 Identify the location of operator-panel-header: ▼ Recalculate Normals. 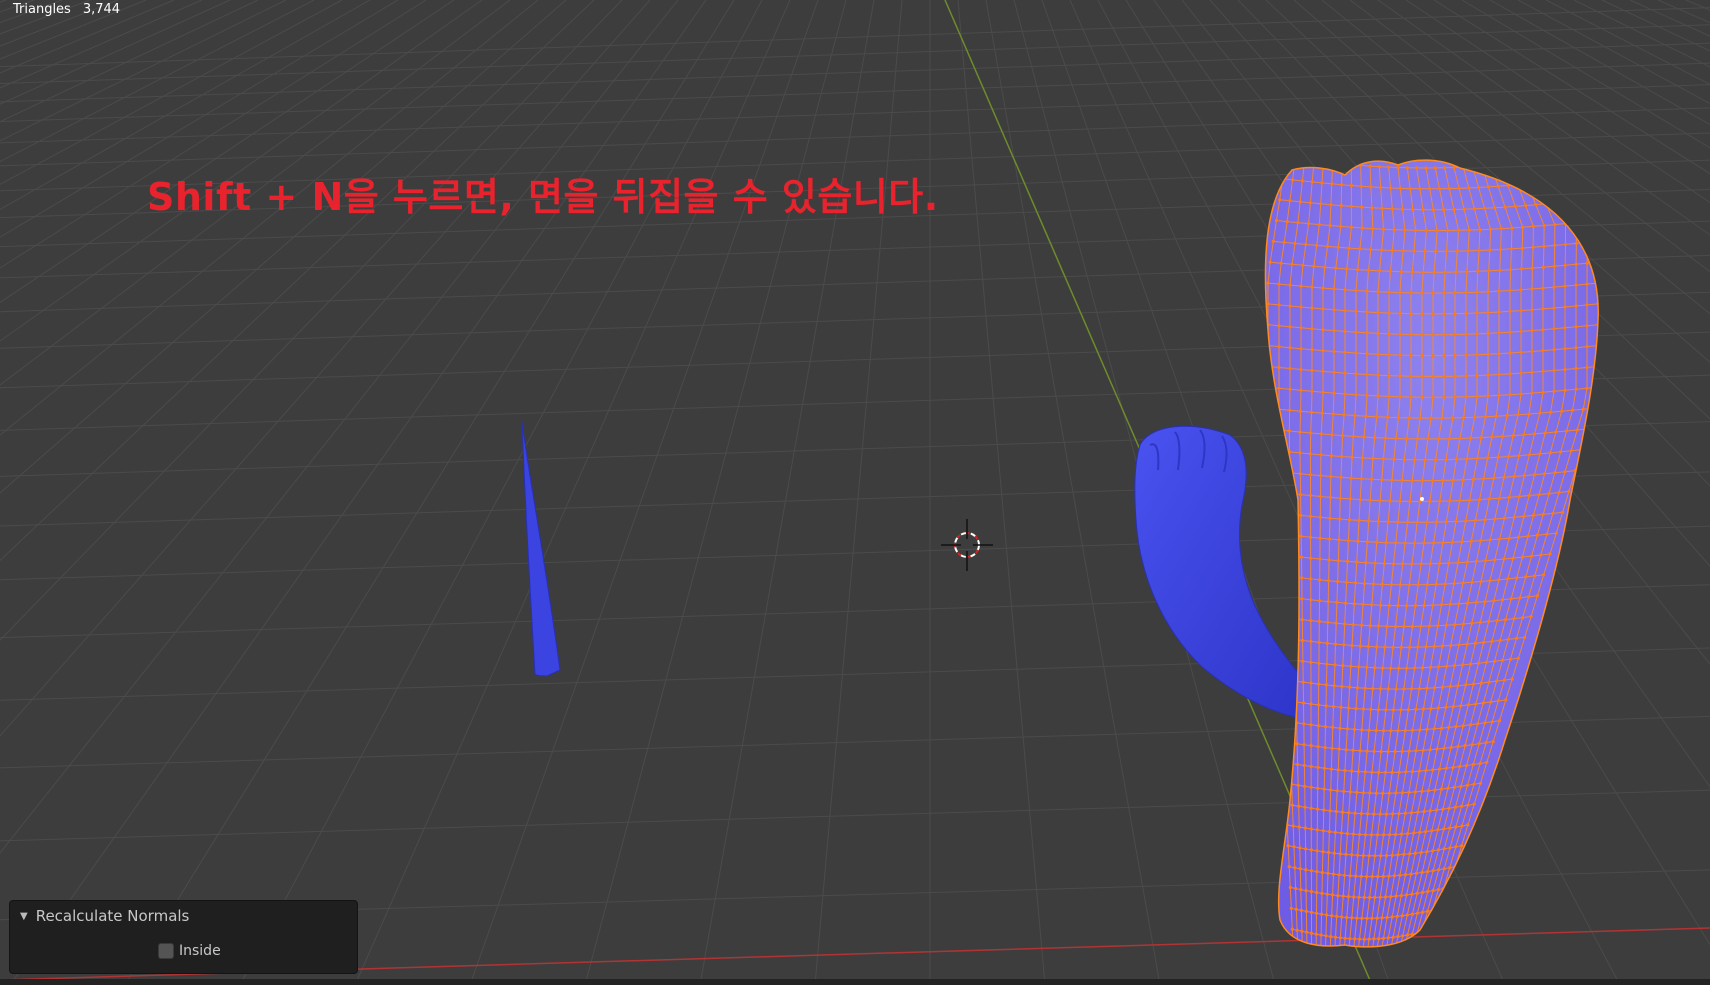
(104, 916).